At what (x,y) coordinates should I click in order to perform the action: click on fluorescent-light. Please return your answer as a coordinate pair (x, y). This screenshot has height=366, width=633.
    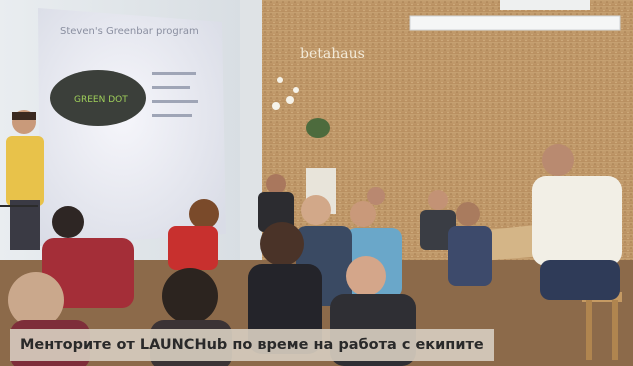
    Looking at the image, I should click on (515, 23).